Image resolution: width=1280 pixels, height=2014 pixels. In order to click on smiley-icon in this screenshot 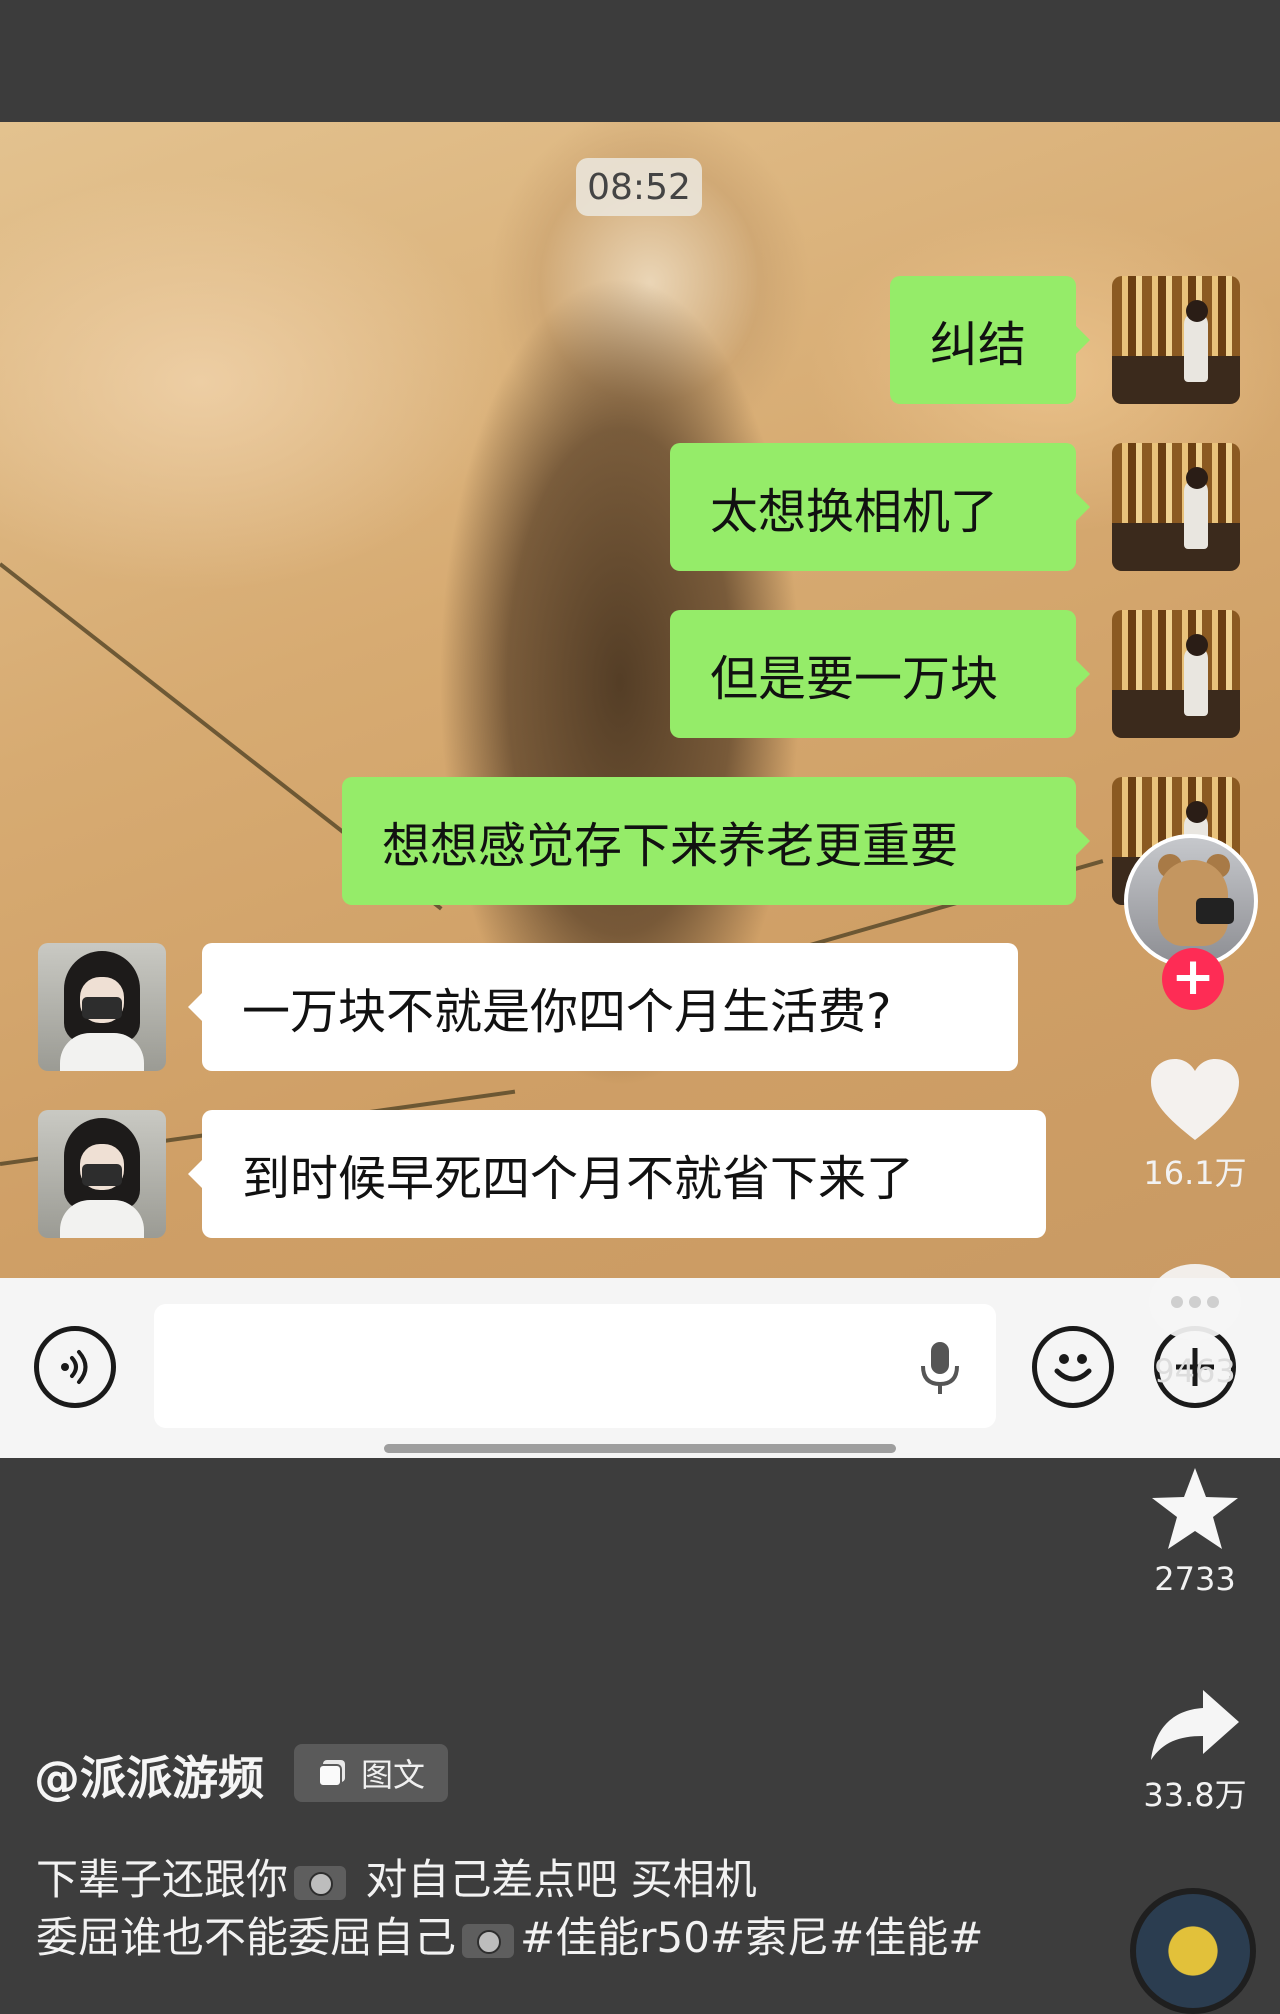, I will do `click(1073, 1368)`.